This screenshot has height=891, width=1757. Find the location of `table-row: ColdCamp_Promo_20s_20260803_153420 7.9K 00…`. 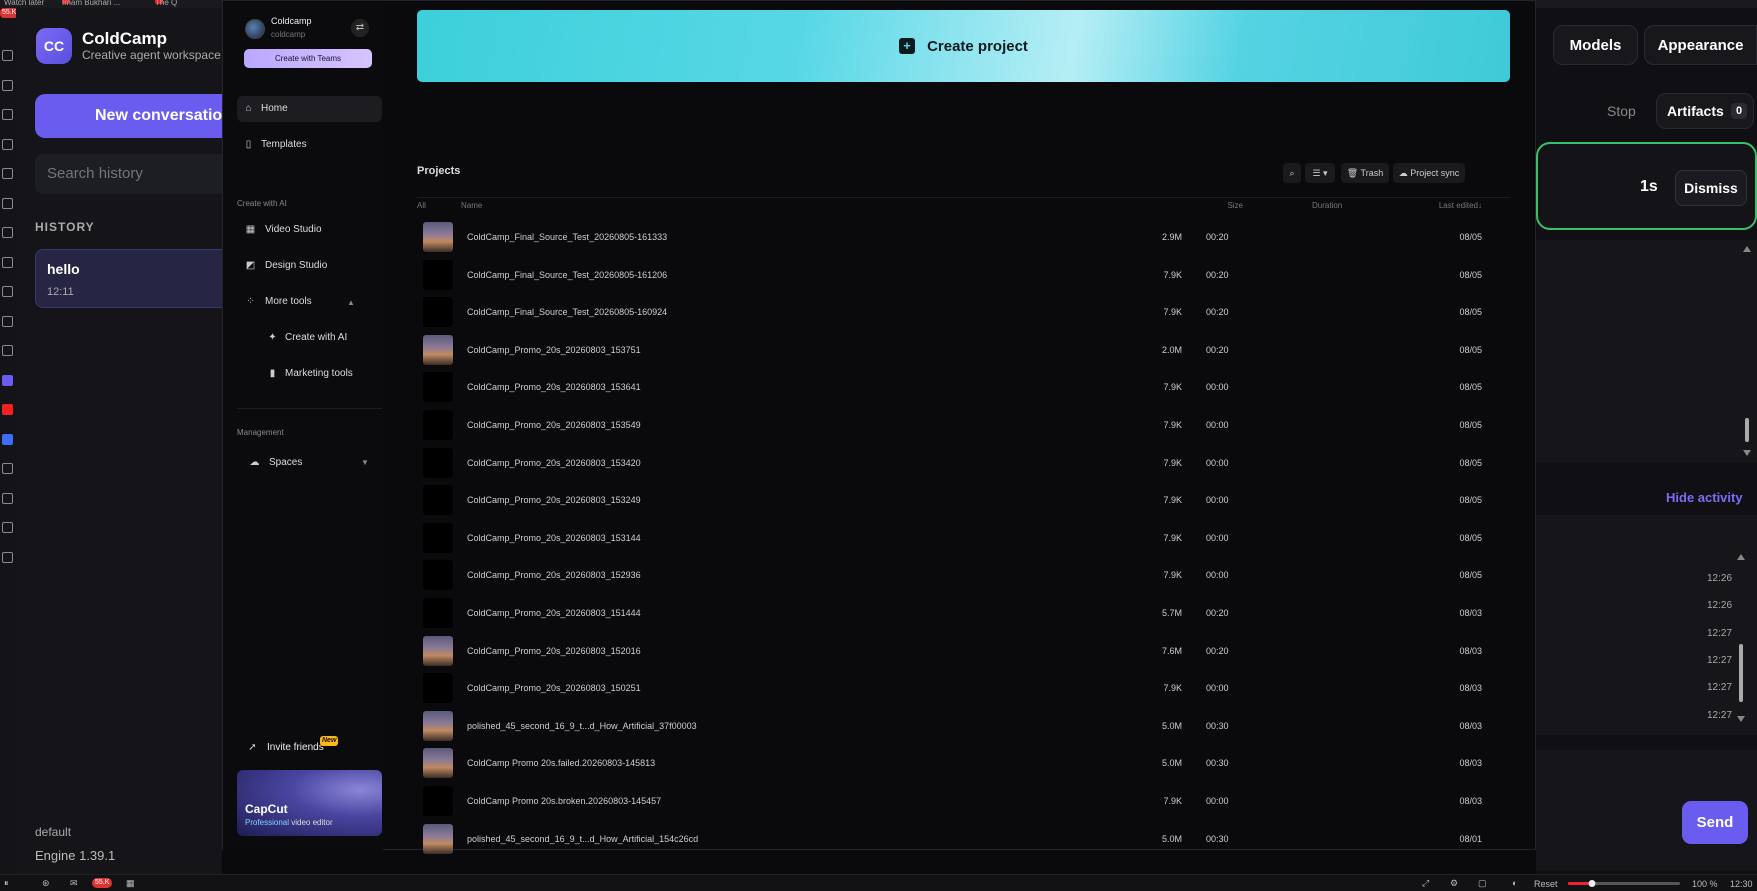

table-row: ColdCamp_Promo_20s_20260803_153420 7.9K 00… is located at coordinates (963, 460).